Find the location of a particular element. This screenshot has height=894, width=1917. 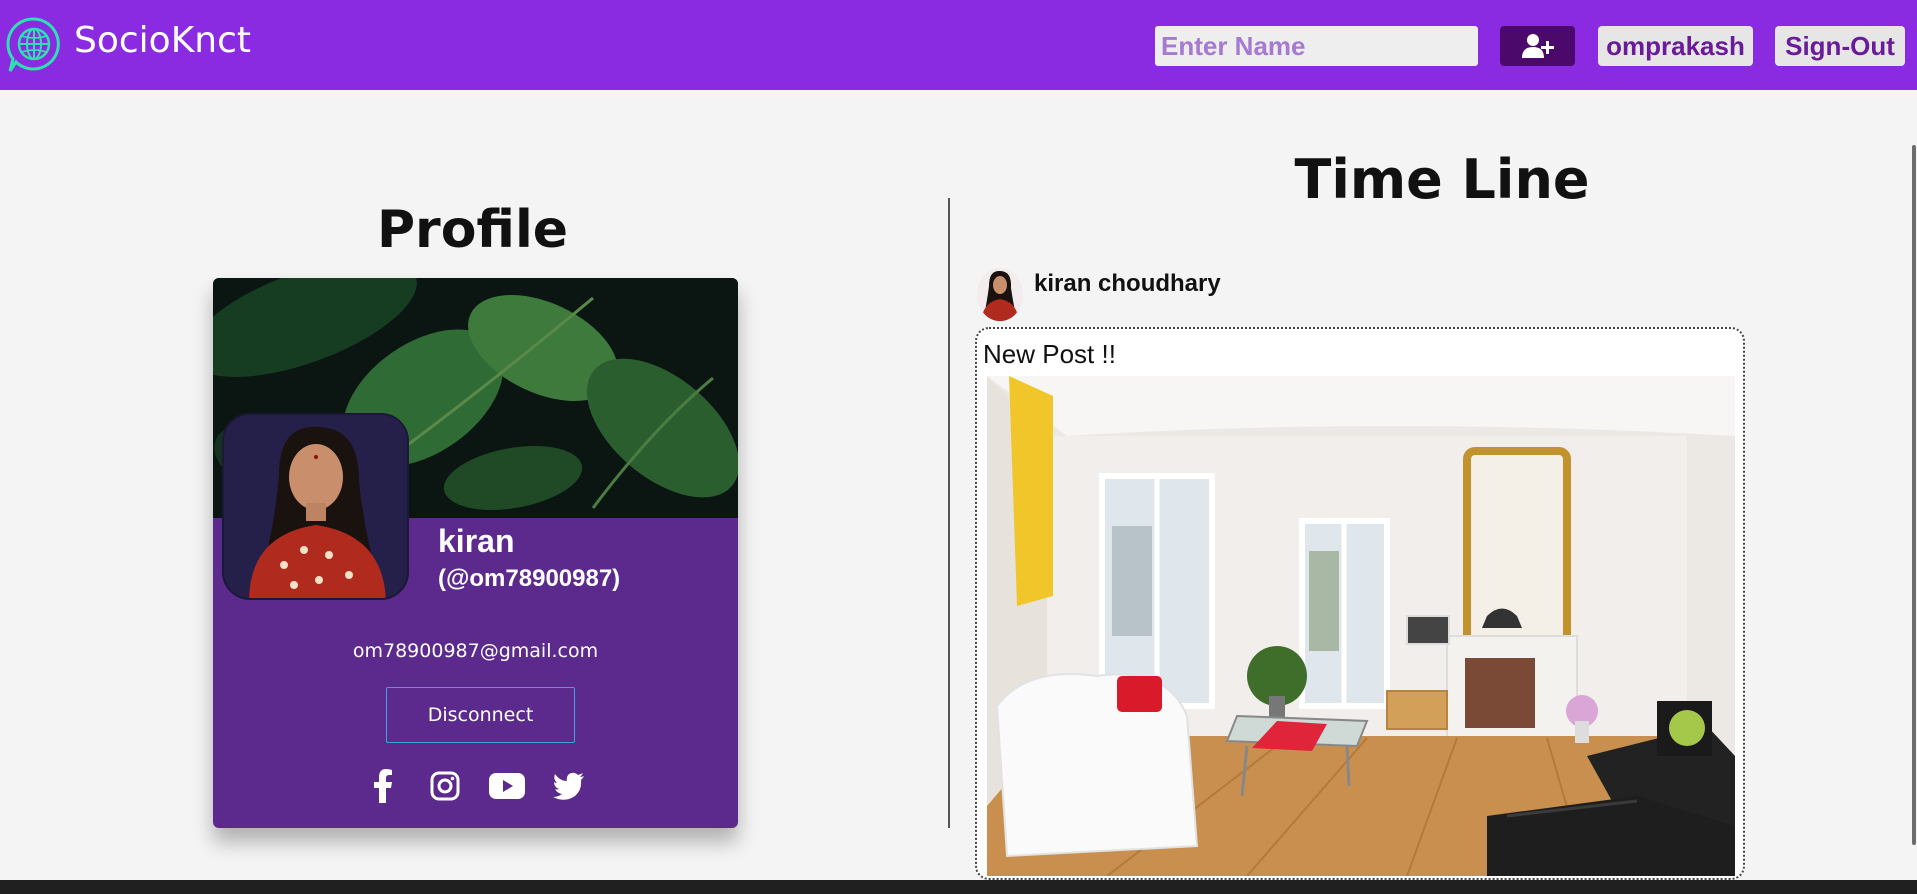

twitter-icon is located at coordinates (569, 786).